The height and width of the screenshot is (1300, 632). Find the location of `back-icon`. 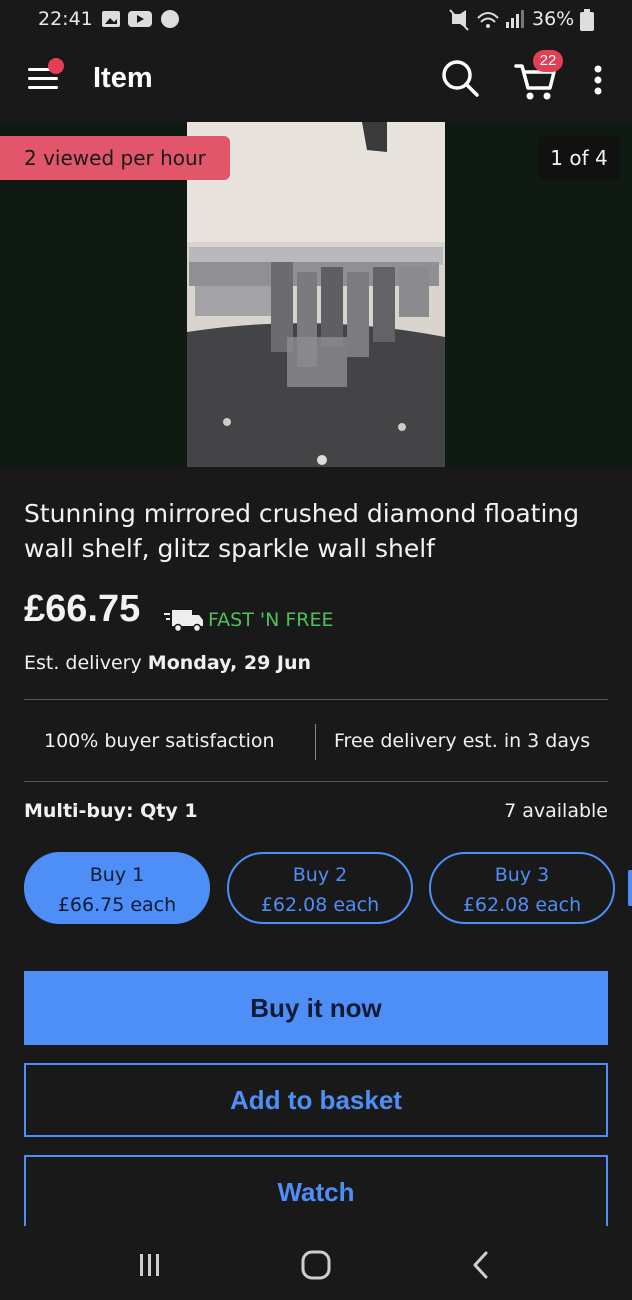

back-icon is located at coordinates (480, 1265).